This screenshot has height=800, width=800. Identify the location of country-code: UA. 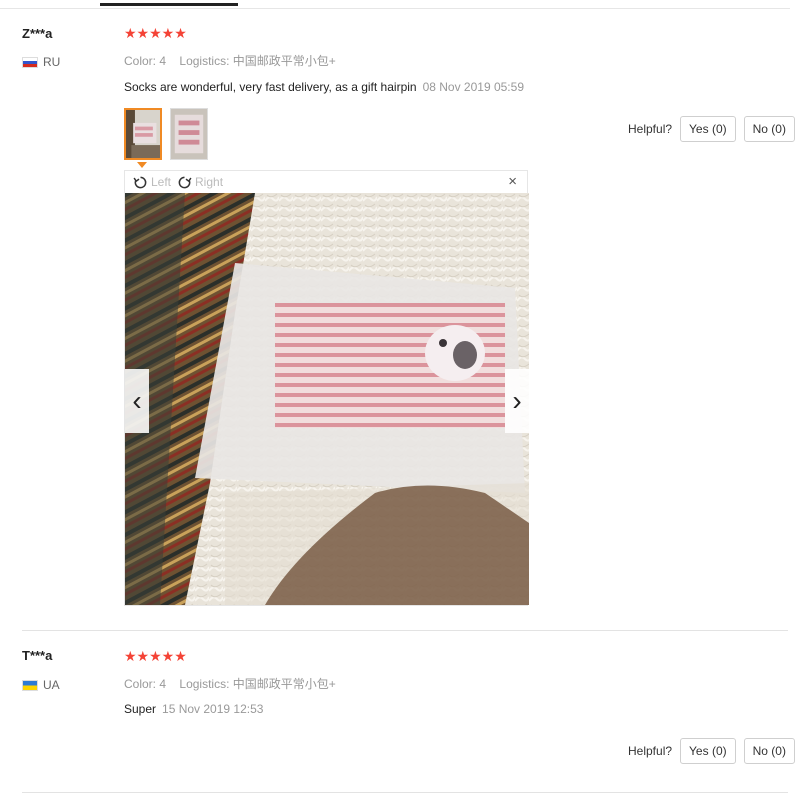
(51, 685).